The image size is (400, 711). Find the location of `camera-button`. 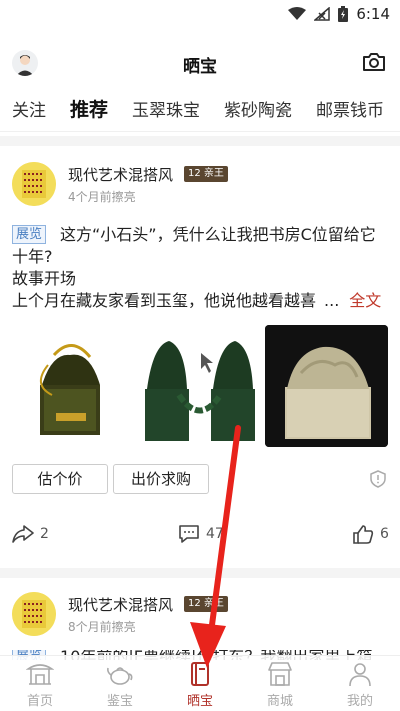

camera-button is located at coordinates (374, 62).